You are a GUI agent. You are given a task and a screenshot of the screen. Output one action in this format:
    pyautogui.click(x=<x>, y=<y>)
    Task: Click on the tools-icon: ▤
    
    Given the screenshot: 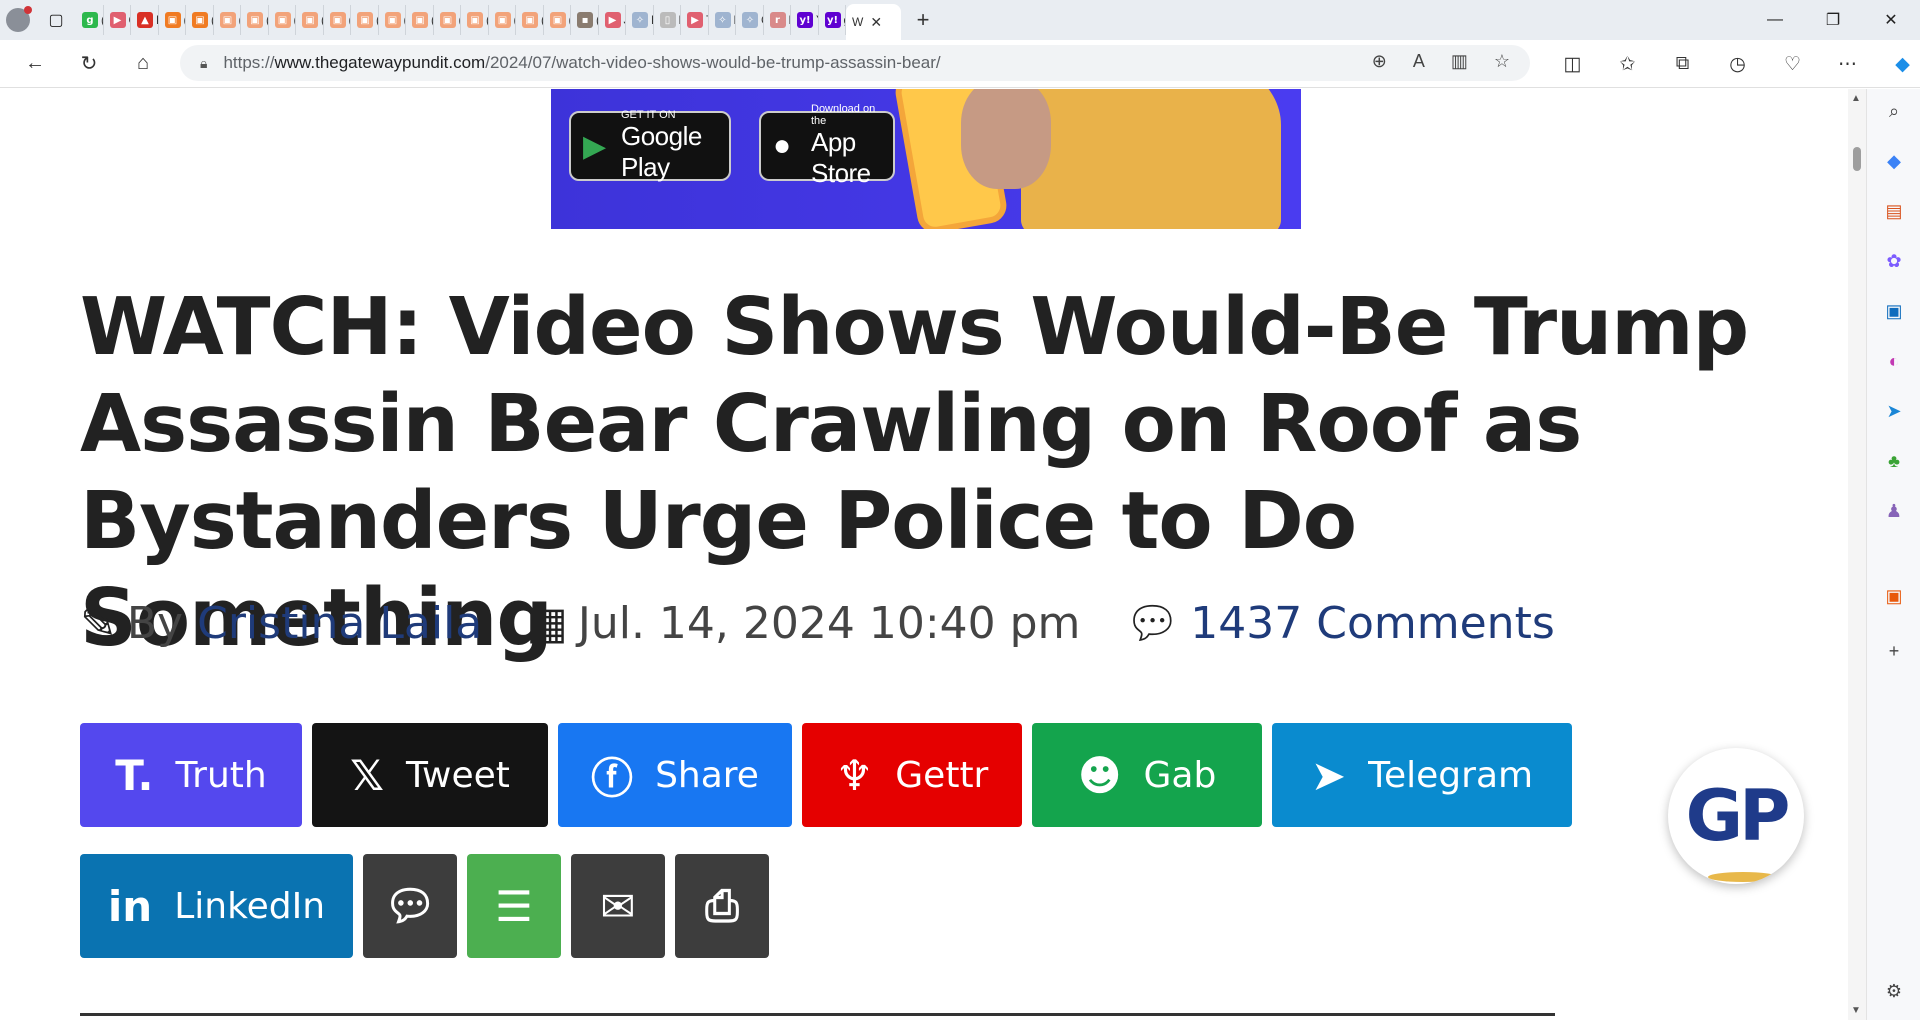 What is the action you would take?
    pyautogui.click(x=1894, y=211)
    